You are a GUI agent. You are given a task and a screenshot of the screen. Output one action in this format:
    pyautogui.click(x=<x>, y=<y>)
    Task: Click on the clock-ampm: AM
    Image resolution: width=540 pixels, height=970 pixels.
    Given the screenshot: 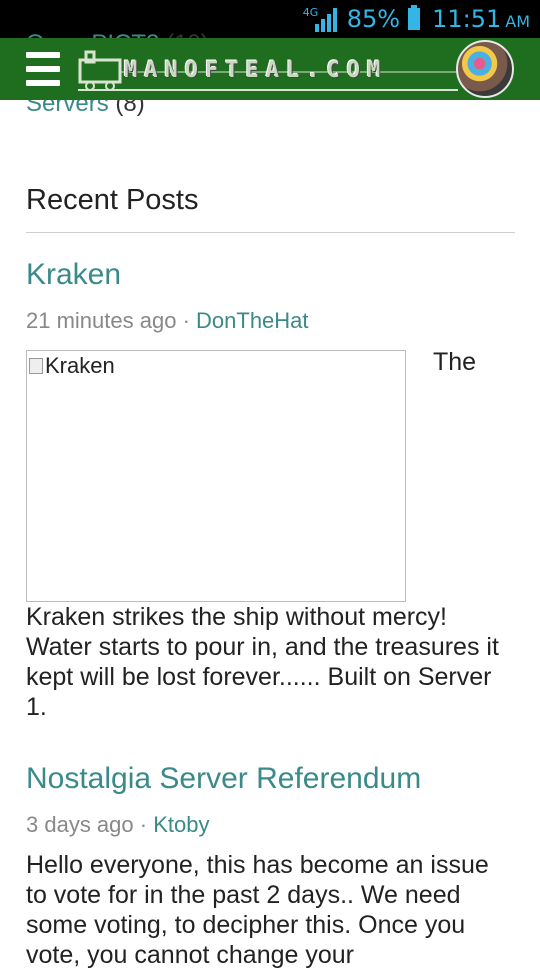 What is the action you would take?
    pyautogui.click(x=517, y=21)
    